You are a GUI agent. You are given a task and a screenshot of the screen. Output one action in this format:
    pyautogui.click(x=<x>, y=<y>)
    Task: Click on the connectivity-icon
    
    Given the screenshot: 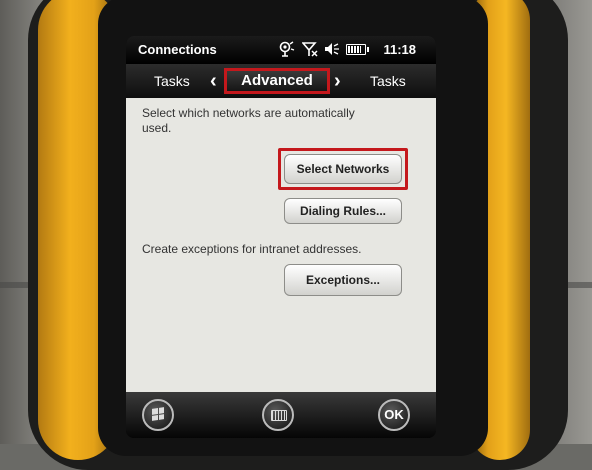 What is the action you would take?
    pyautogui.click(x=287, y=49)
    